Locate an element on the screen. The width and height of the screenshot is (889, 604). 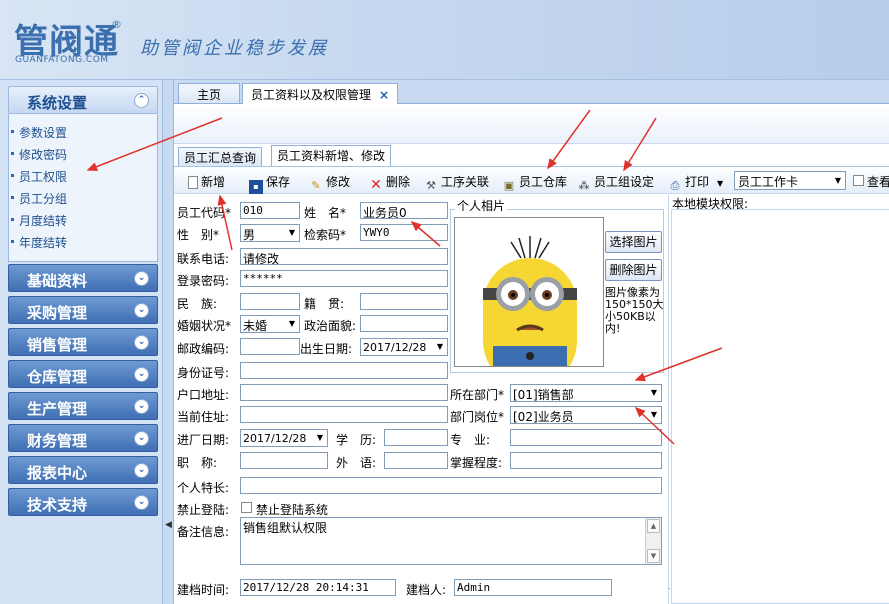
postcode-label: 邮政编码: is located at coordinates (203, 349).